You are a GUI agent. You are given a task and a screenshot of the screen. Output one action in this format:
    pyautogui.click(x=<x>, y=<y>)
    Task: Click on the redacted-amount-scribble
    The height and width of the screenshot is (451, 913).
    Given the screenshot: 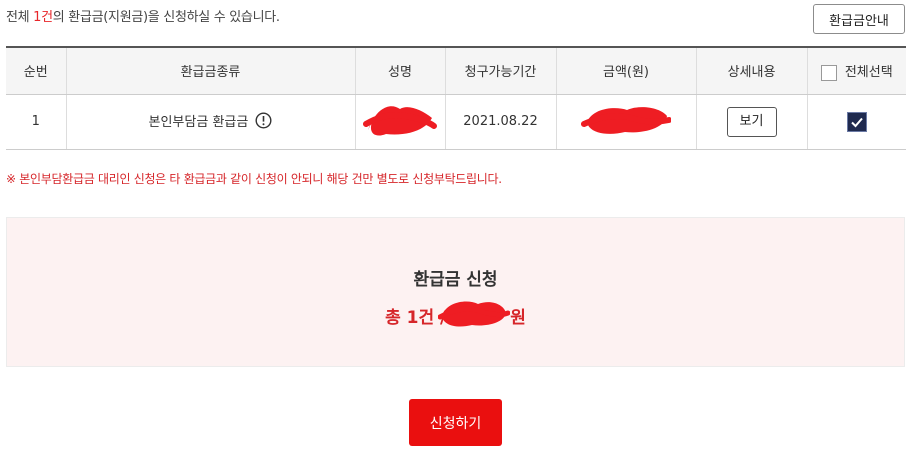 What is the action you would take?
    pyautogui.click(x=626, y=122)
    